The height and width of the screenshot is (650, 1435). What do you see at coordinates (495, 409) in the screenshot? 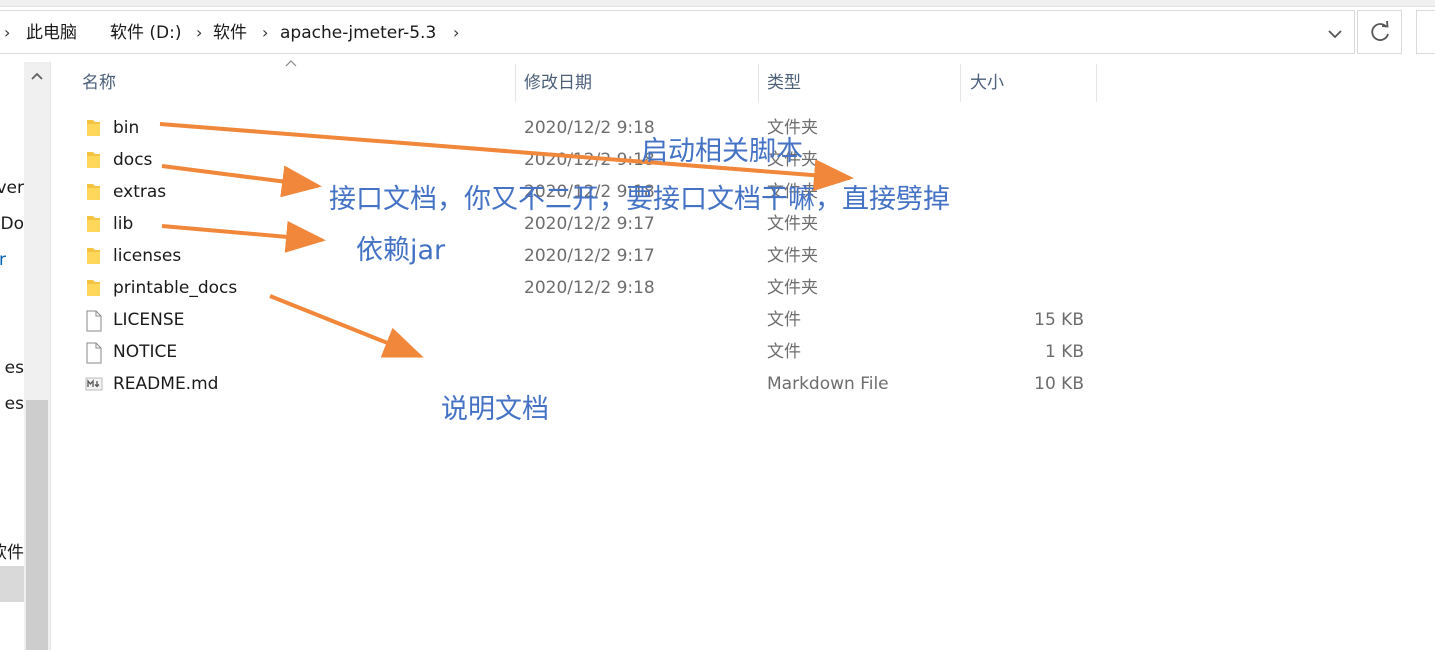
I see `annotation-printable-docs: 说明文档` at bounding box center [495, 409].